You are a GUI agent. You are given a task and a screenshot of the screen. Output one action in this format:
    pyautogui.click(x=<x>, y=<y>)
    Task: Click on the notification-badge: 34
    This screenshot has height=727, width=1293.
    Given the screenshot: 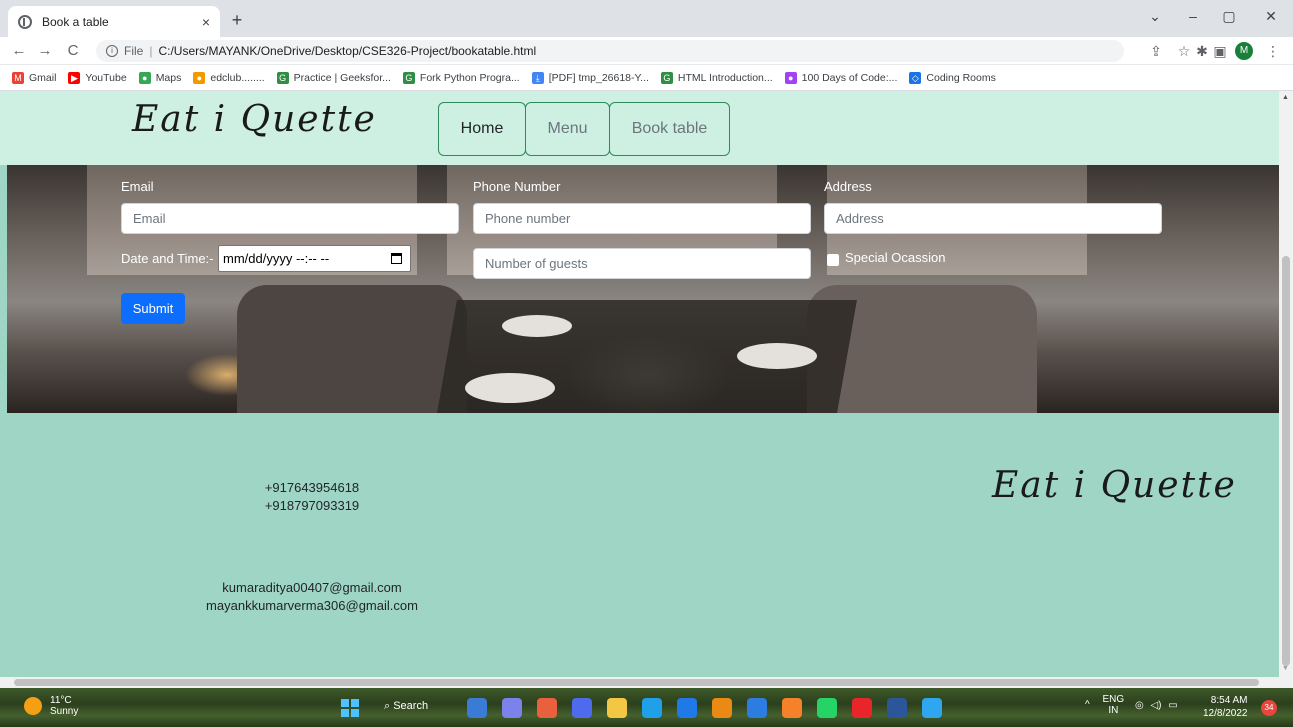 What is the action you would take?
    pyautogui.click(x=1269, y=708)
    